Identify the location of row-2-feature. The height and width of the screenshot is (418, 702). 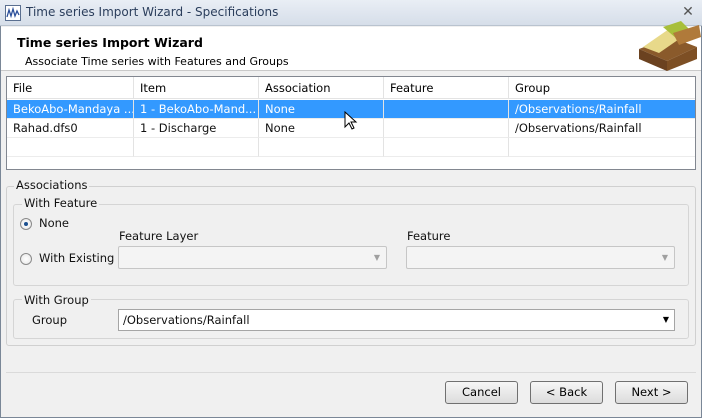
(446, 128).